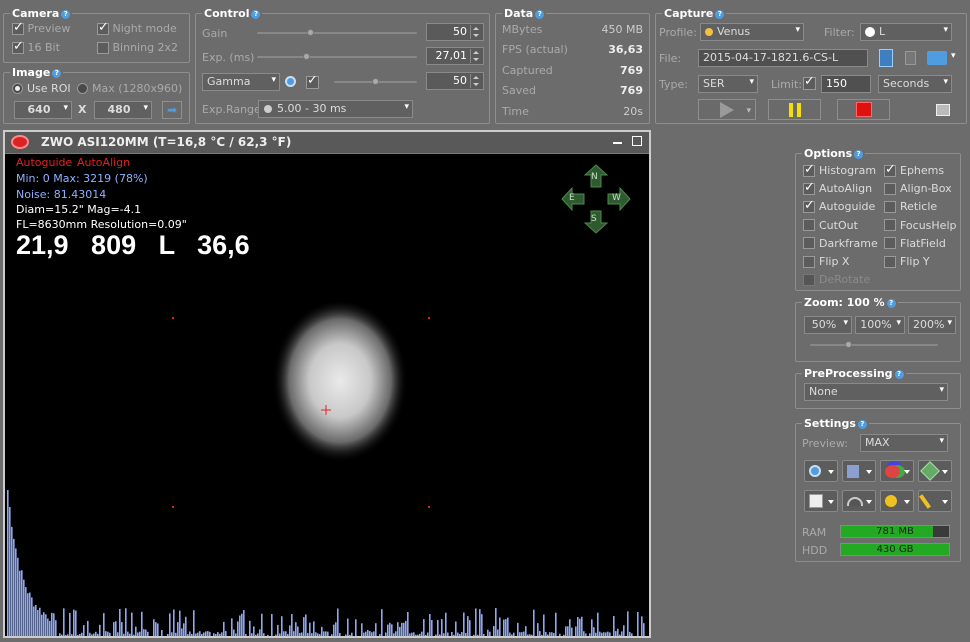 The image size is (970, 642). I want to click on type-select: SER ▾, so click(728, 84).